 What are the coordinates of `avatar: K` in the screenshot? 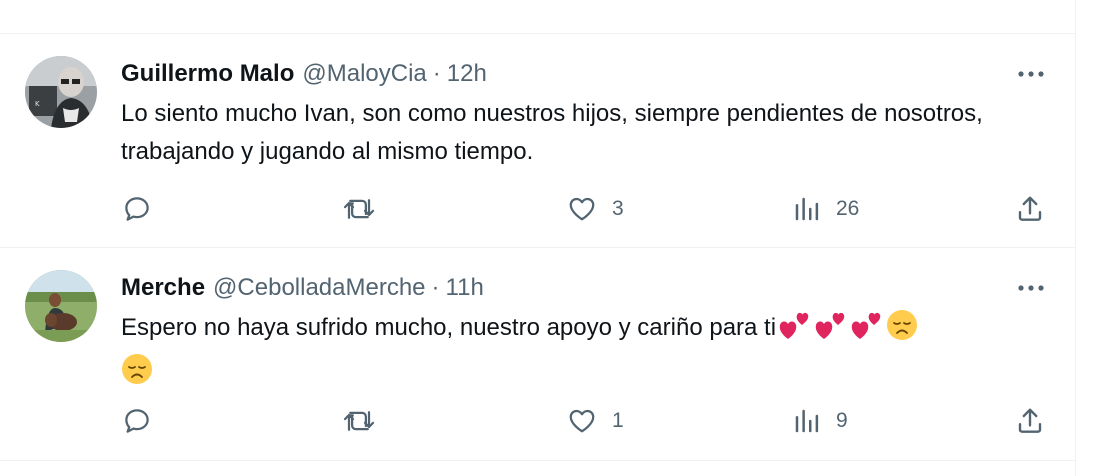 It's located at (61, 92).